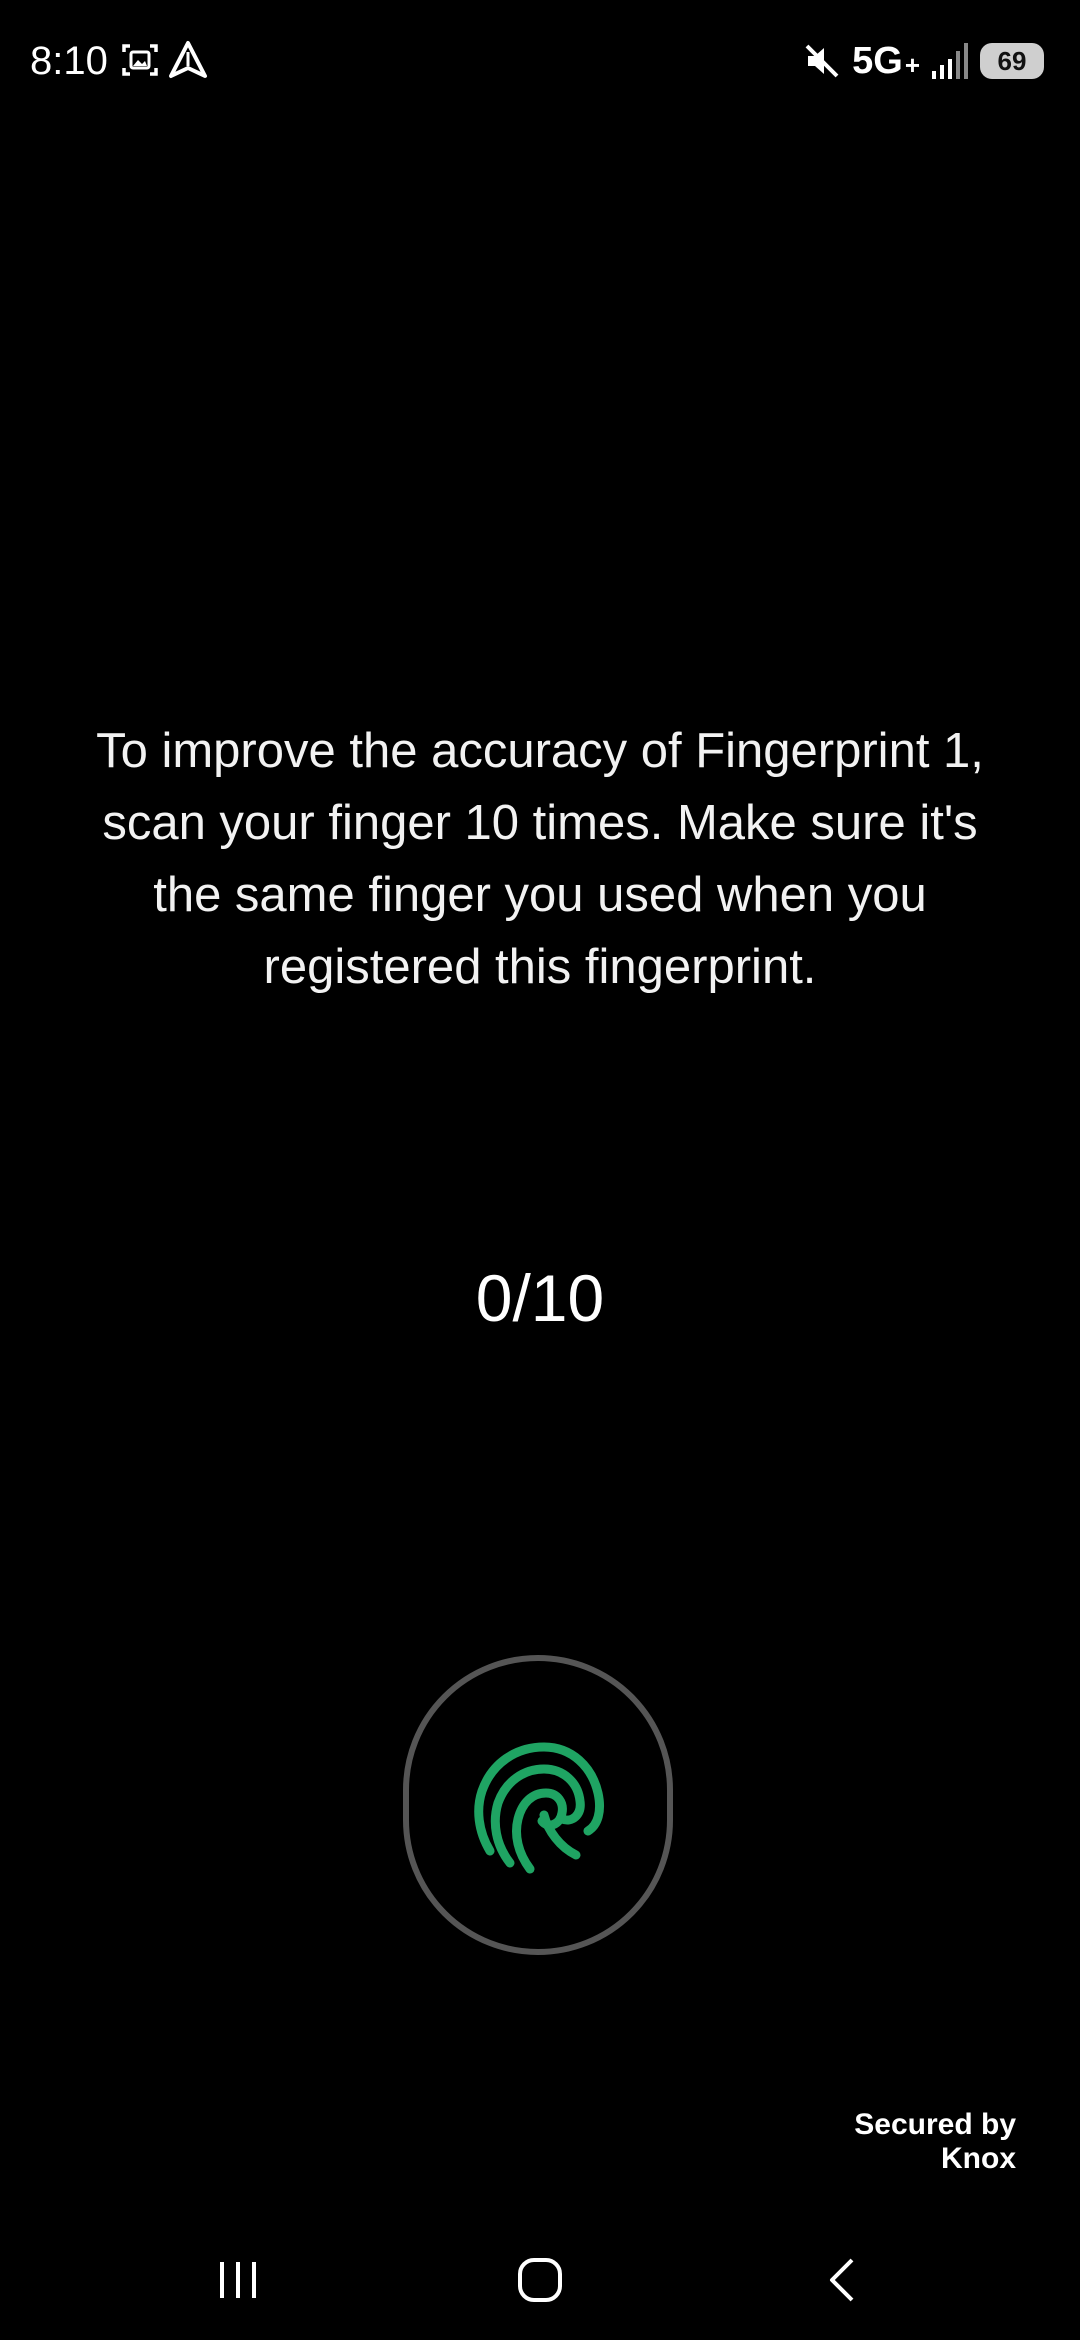  What do you see at coordinates (540, 1298) in the screenshot?
I see `scan-progress-count: 0/10` at bounding box center [540, 1298].